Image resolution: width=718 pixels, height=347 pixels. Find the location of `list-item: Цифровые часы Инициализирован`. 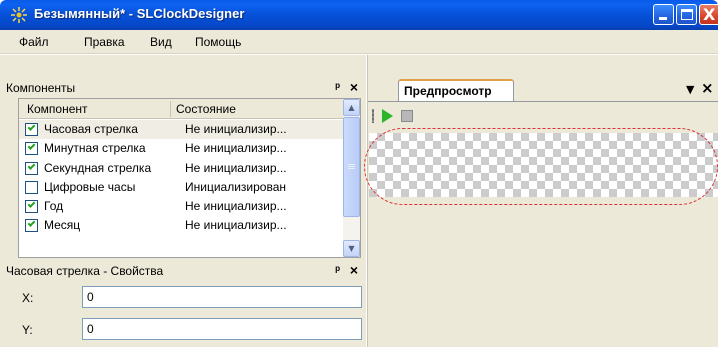

list-item: Цифровые часы Инициализирован is located at coordinates (181, 187).